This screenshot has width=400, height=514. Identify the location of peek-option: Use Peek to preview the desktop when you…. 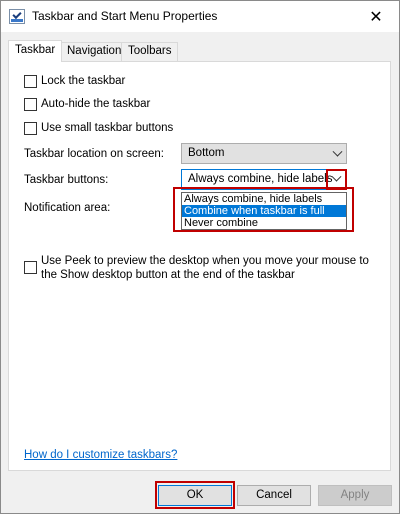
(201, 268).